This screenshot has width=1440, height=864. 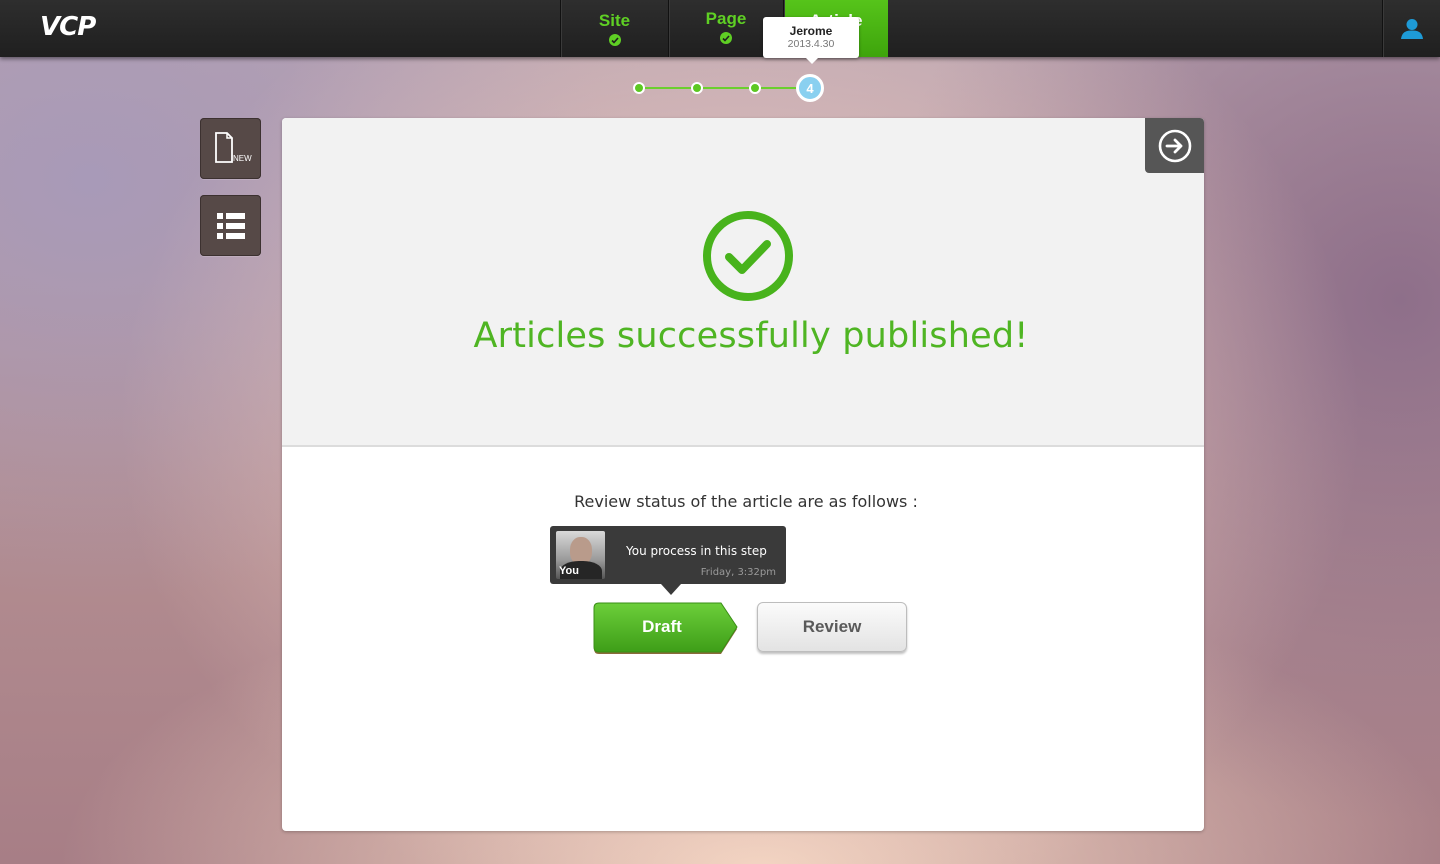 I want to click on draft-label: Draft, so click(x=662, y=626).